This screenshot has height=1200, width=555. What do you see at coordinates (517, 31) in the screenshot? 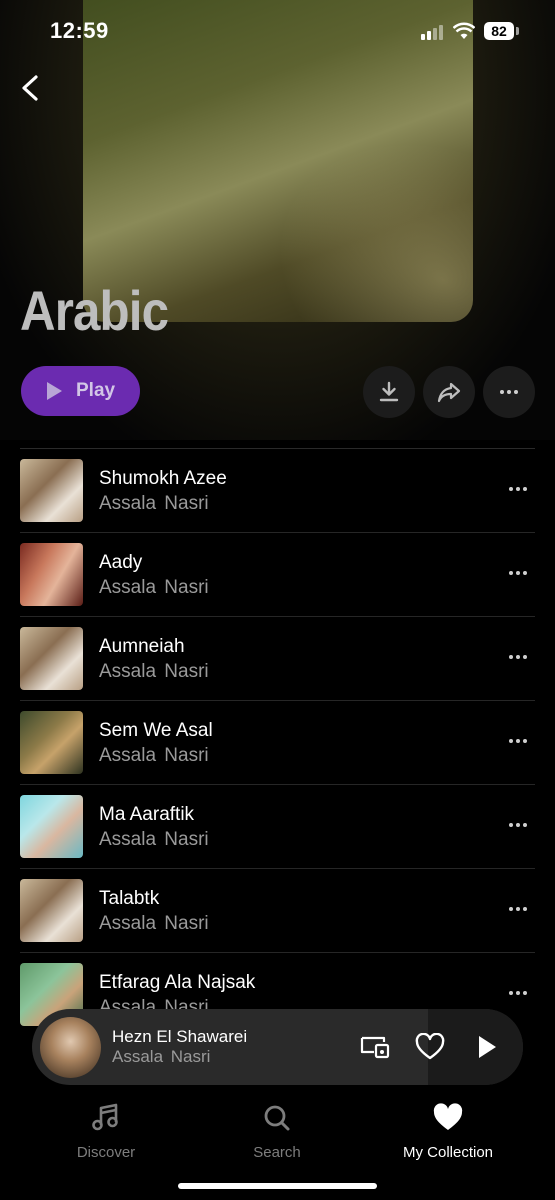
I see `battery-tip` at bounding box center [517, 31].